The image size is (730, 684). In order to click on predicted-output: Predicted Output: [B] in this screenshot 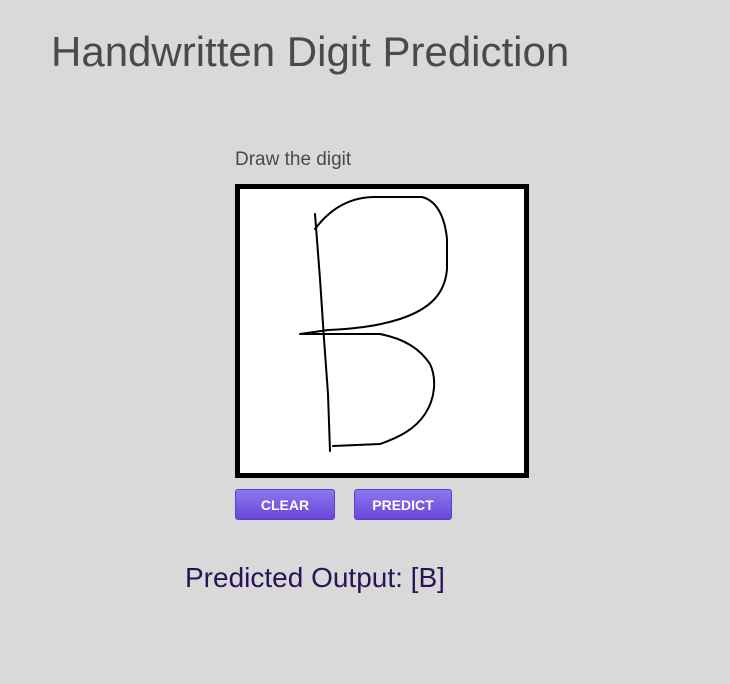, I will do `click(315, 577)`.